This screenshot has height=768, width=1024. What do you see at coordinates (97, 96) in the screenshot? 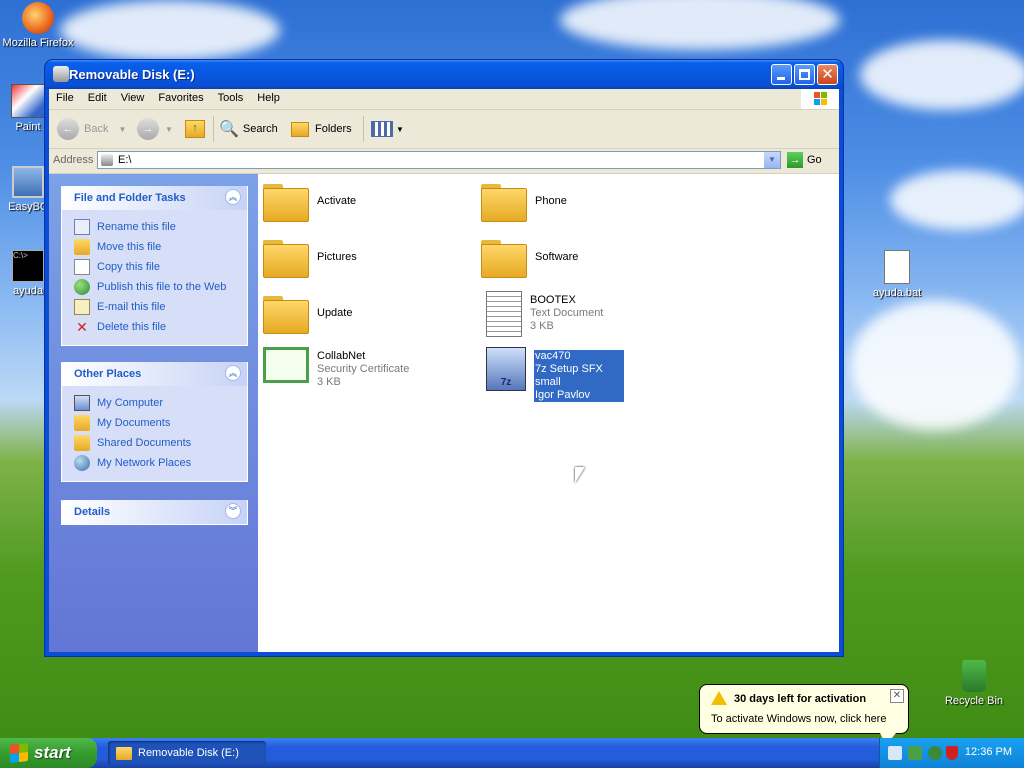
I see `menu-edit: Edit` at bounding box center [97, 96].